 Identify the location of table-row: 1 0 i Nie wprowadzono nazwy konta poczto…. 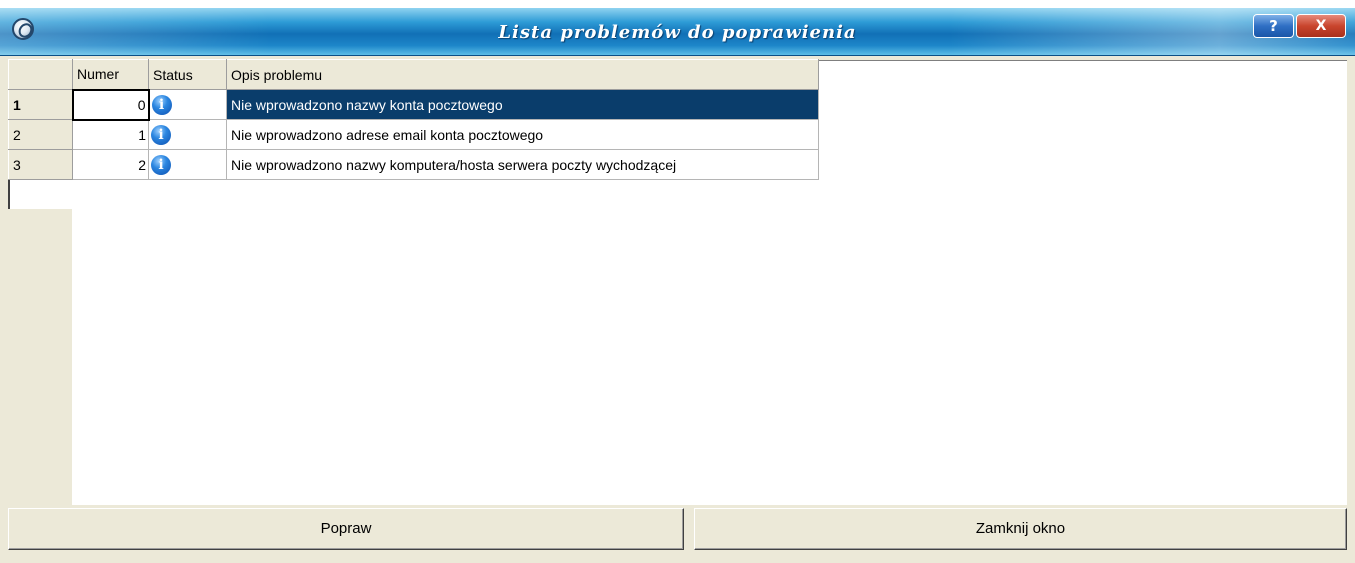
(413, 104).